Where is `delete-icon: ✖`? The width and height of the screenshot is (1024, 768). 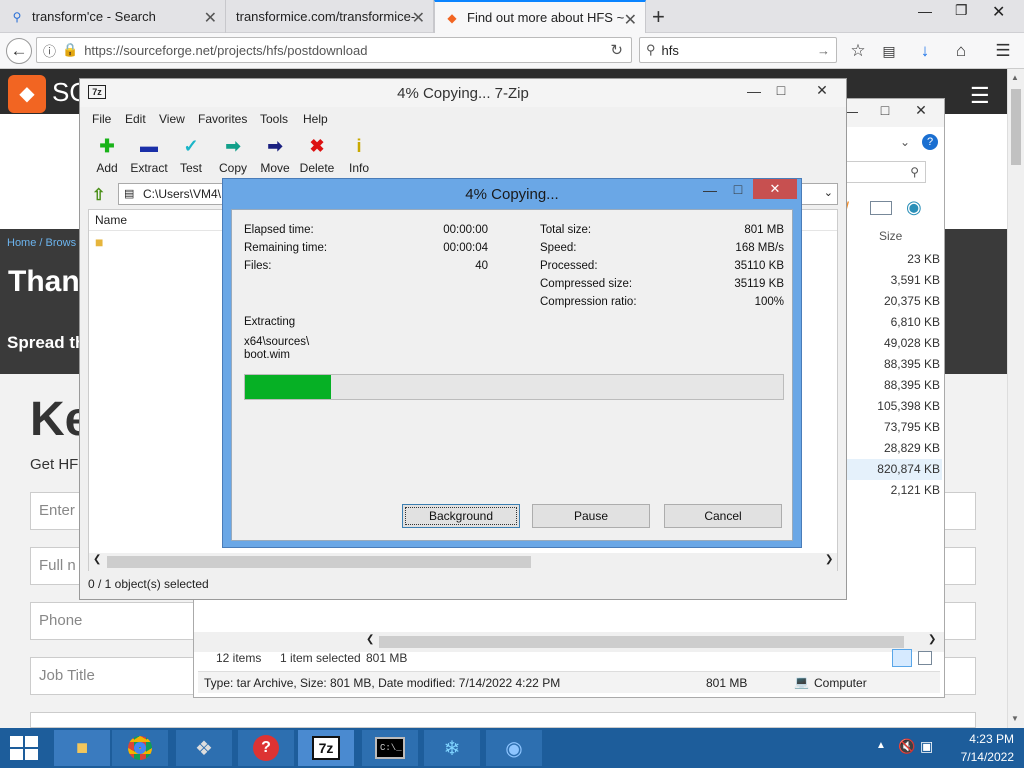
delete-icon: ✖ is located at coordinates (317, 146).